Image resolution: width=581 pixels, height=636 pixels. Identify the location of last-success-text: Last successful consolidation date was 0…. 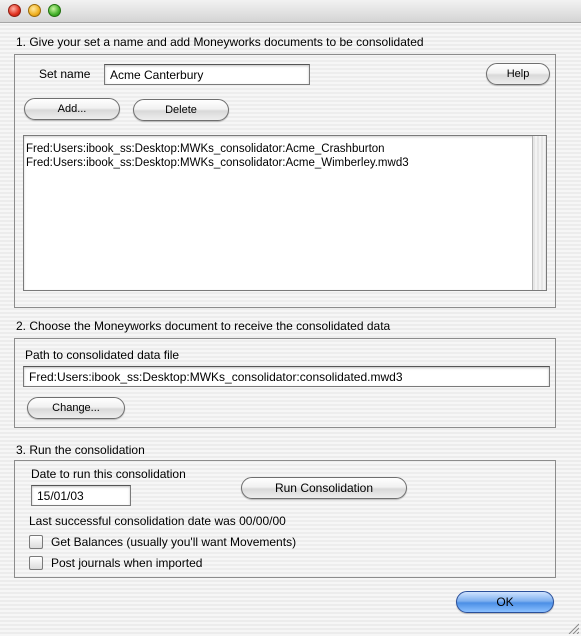
(157, 521).